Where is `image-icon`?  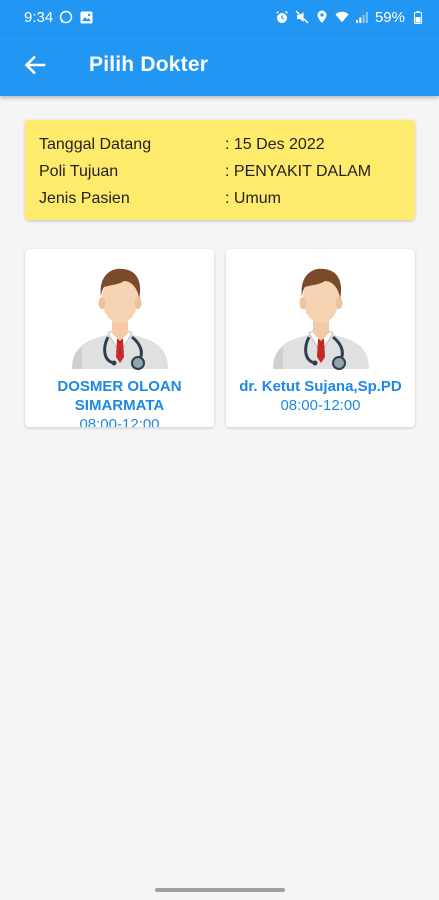
image-icon is located at coordinates (86, 17).